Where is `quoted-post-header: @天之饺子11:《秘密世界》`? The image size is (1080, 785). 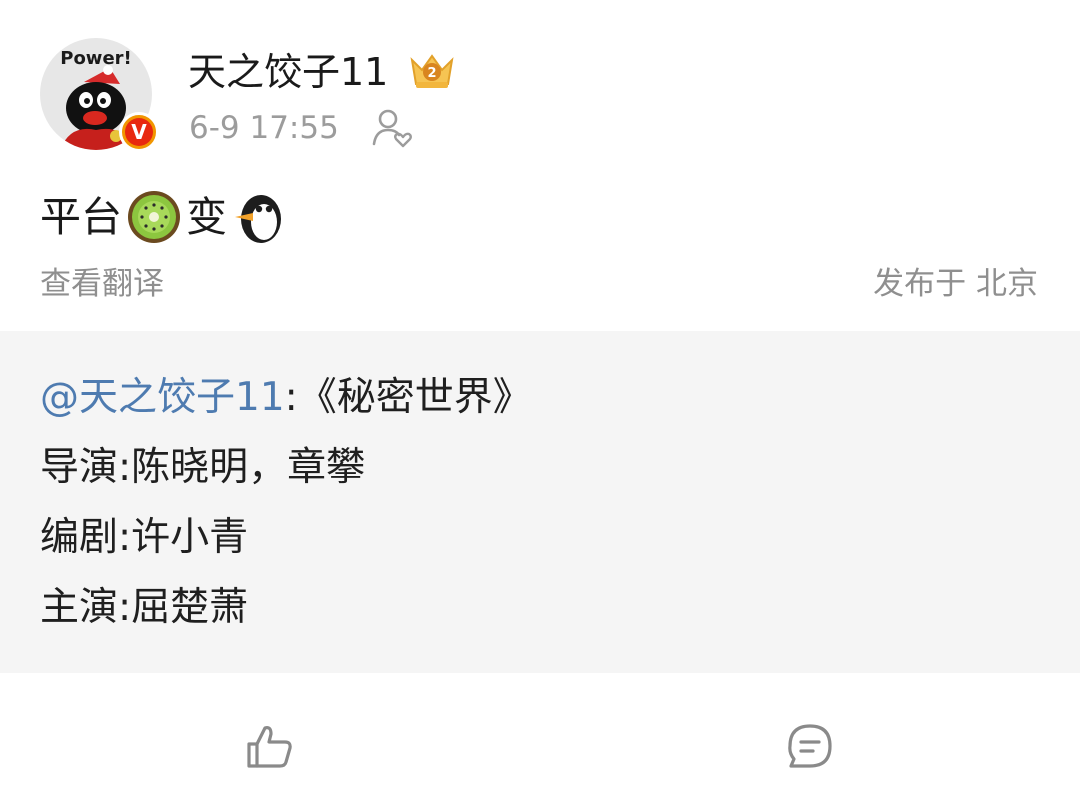
quoted-post-header: @天之饺子11:《秘密世界》 is located at coordinates (286, 398).